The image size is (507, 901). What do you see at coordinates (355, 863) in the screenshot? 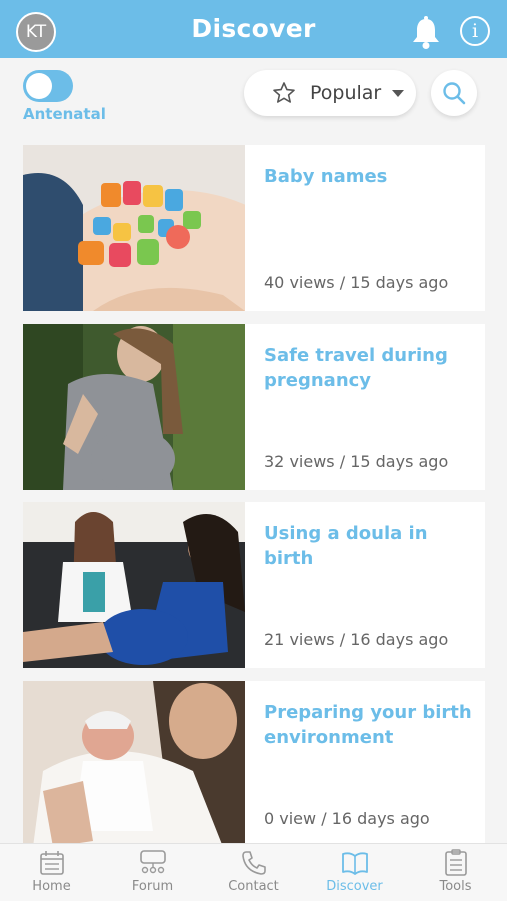
I see `book-icon` at bounding box center [355, 863].